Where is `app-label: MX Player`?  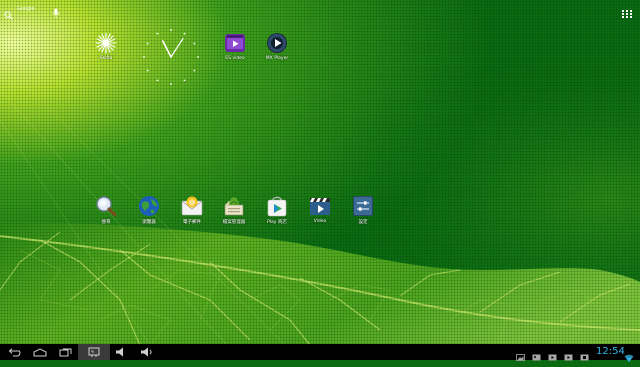 app-label: MX Player is located at coordinates (277, 58).